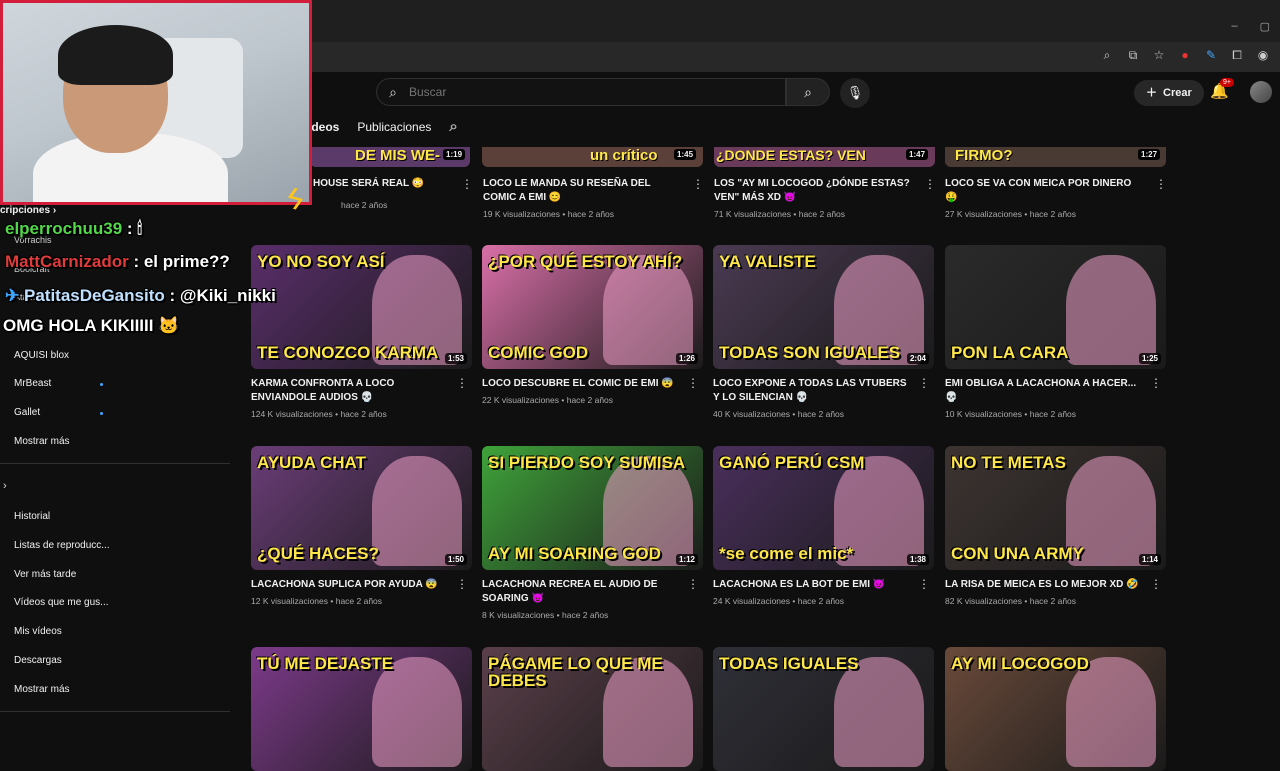  I want to click on chevron-right-icon: ›, so click(5, 486).